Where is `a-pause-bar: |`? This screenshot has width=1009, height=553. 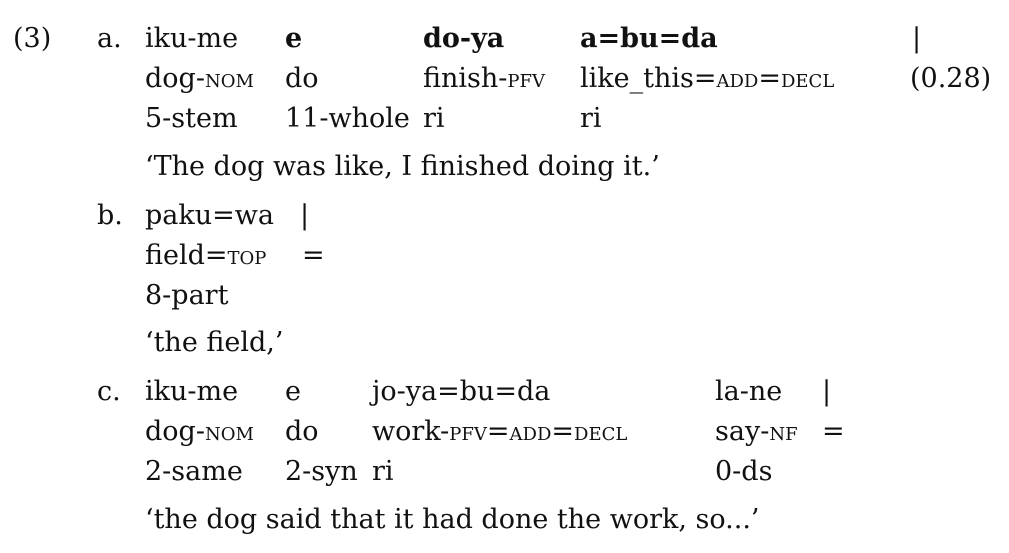
a-pause-bar: | is located at coordinates (917, 38).